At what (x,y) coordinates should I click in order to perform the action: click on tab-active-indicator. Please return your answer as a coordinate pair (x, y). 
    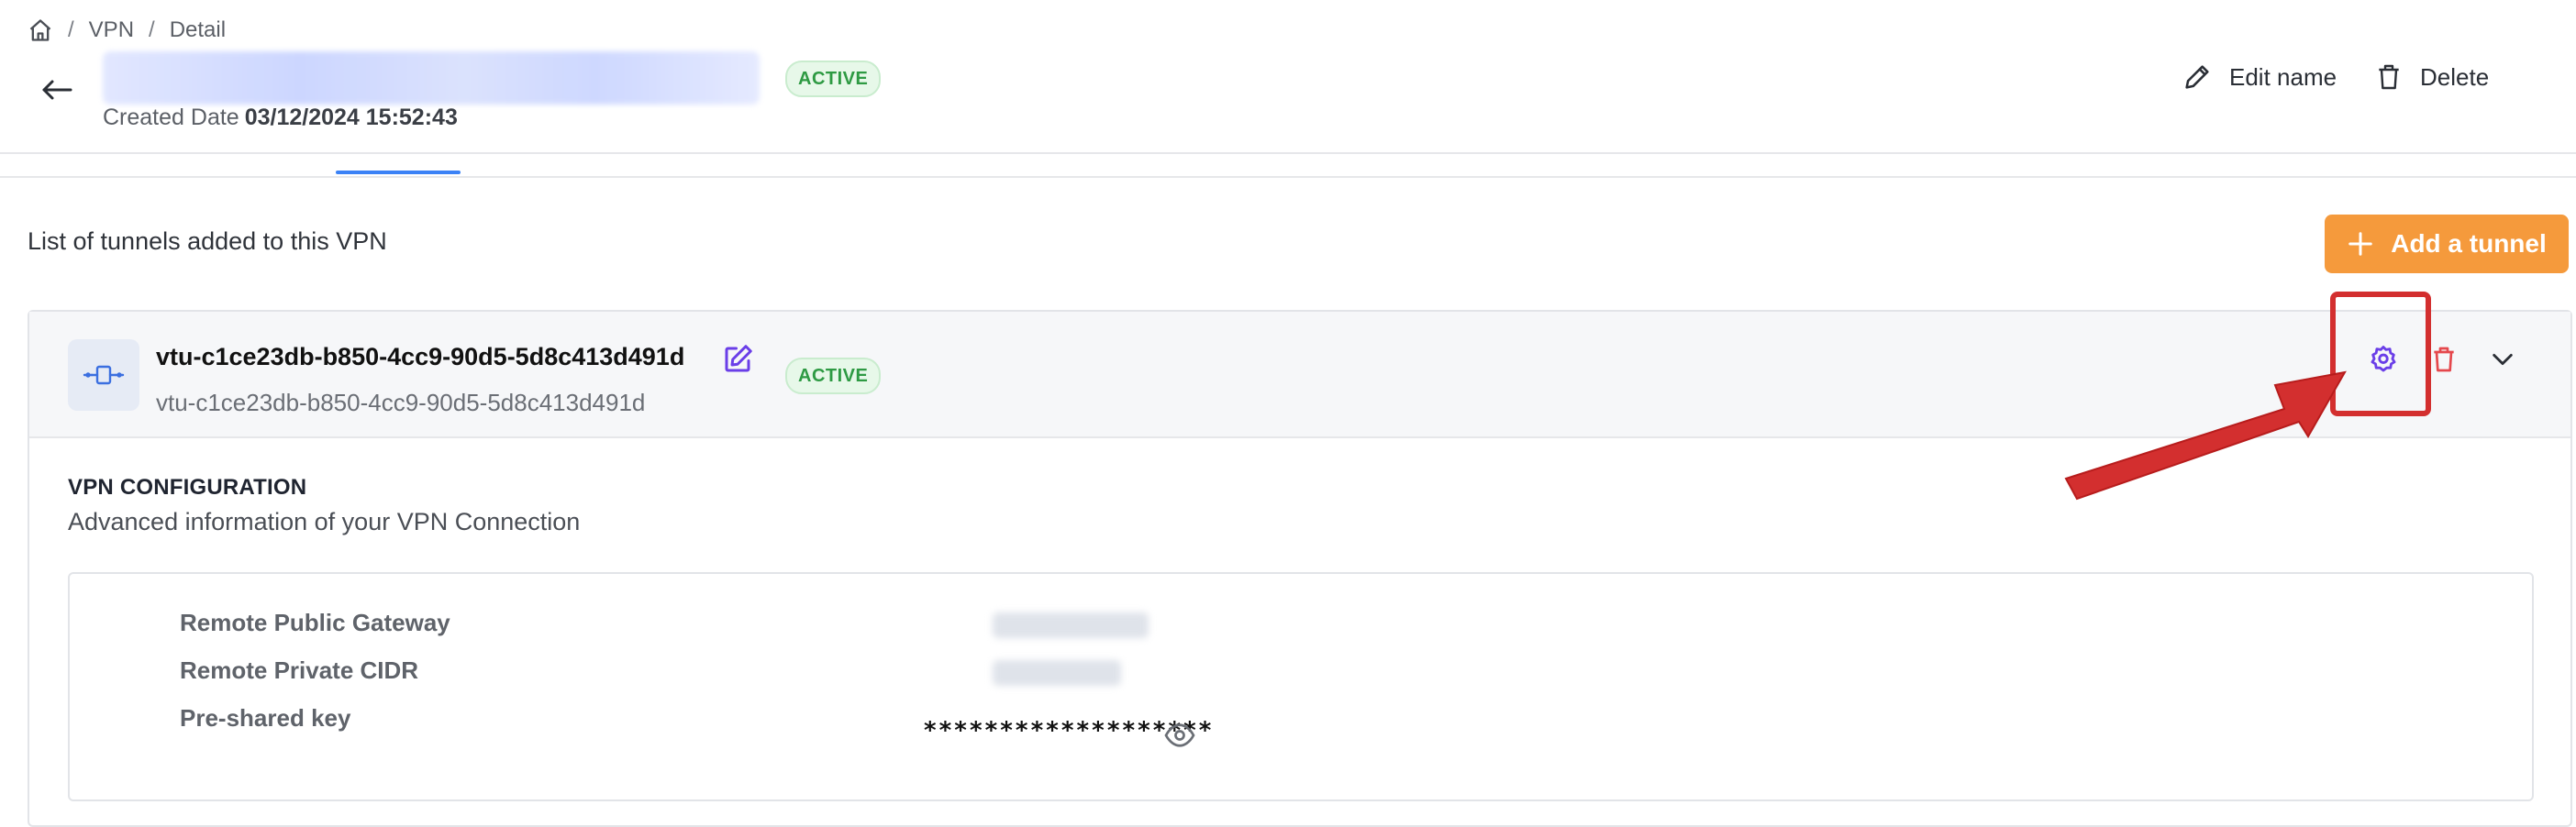
    Looking at the image, I should click on (398, 172).